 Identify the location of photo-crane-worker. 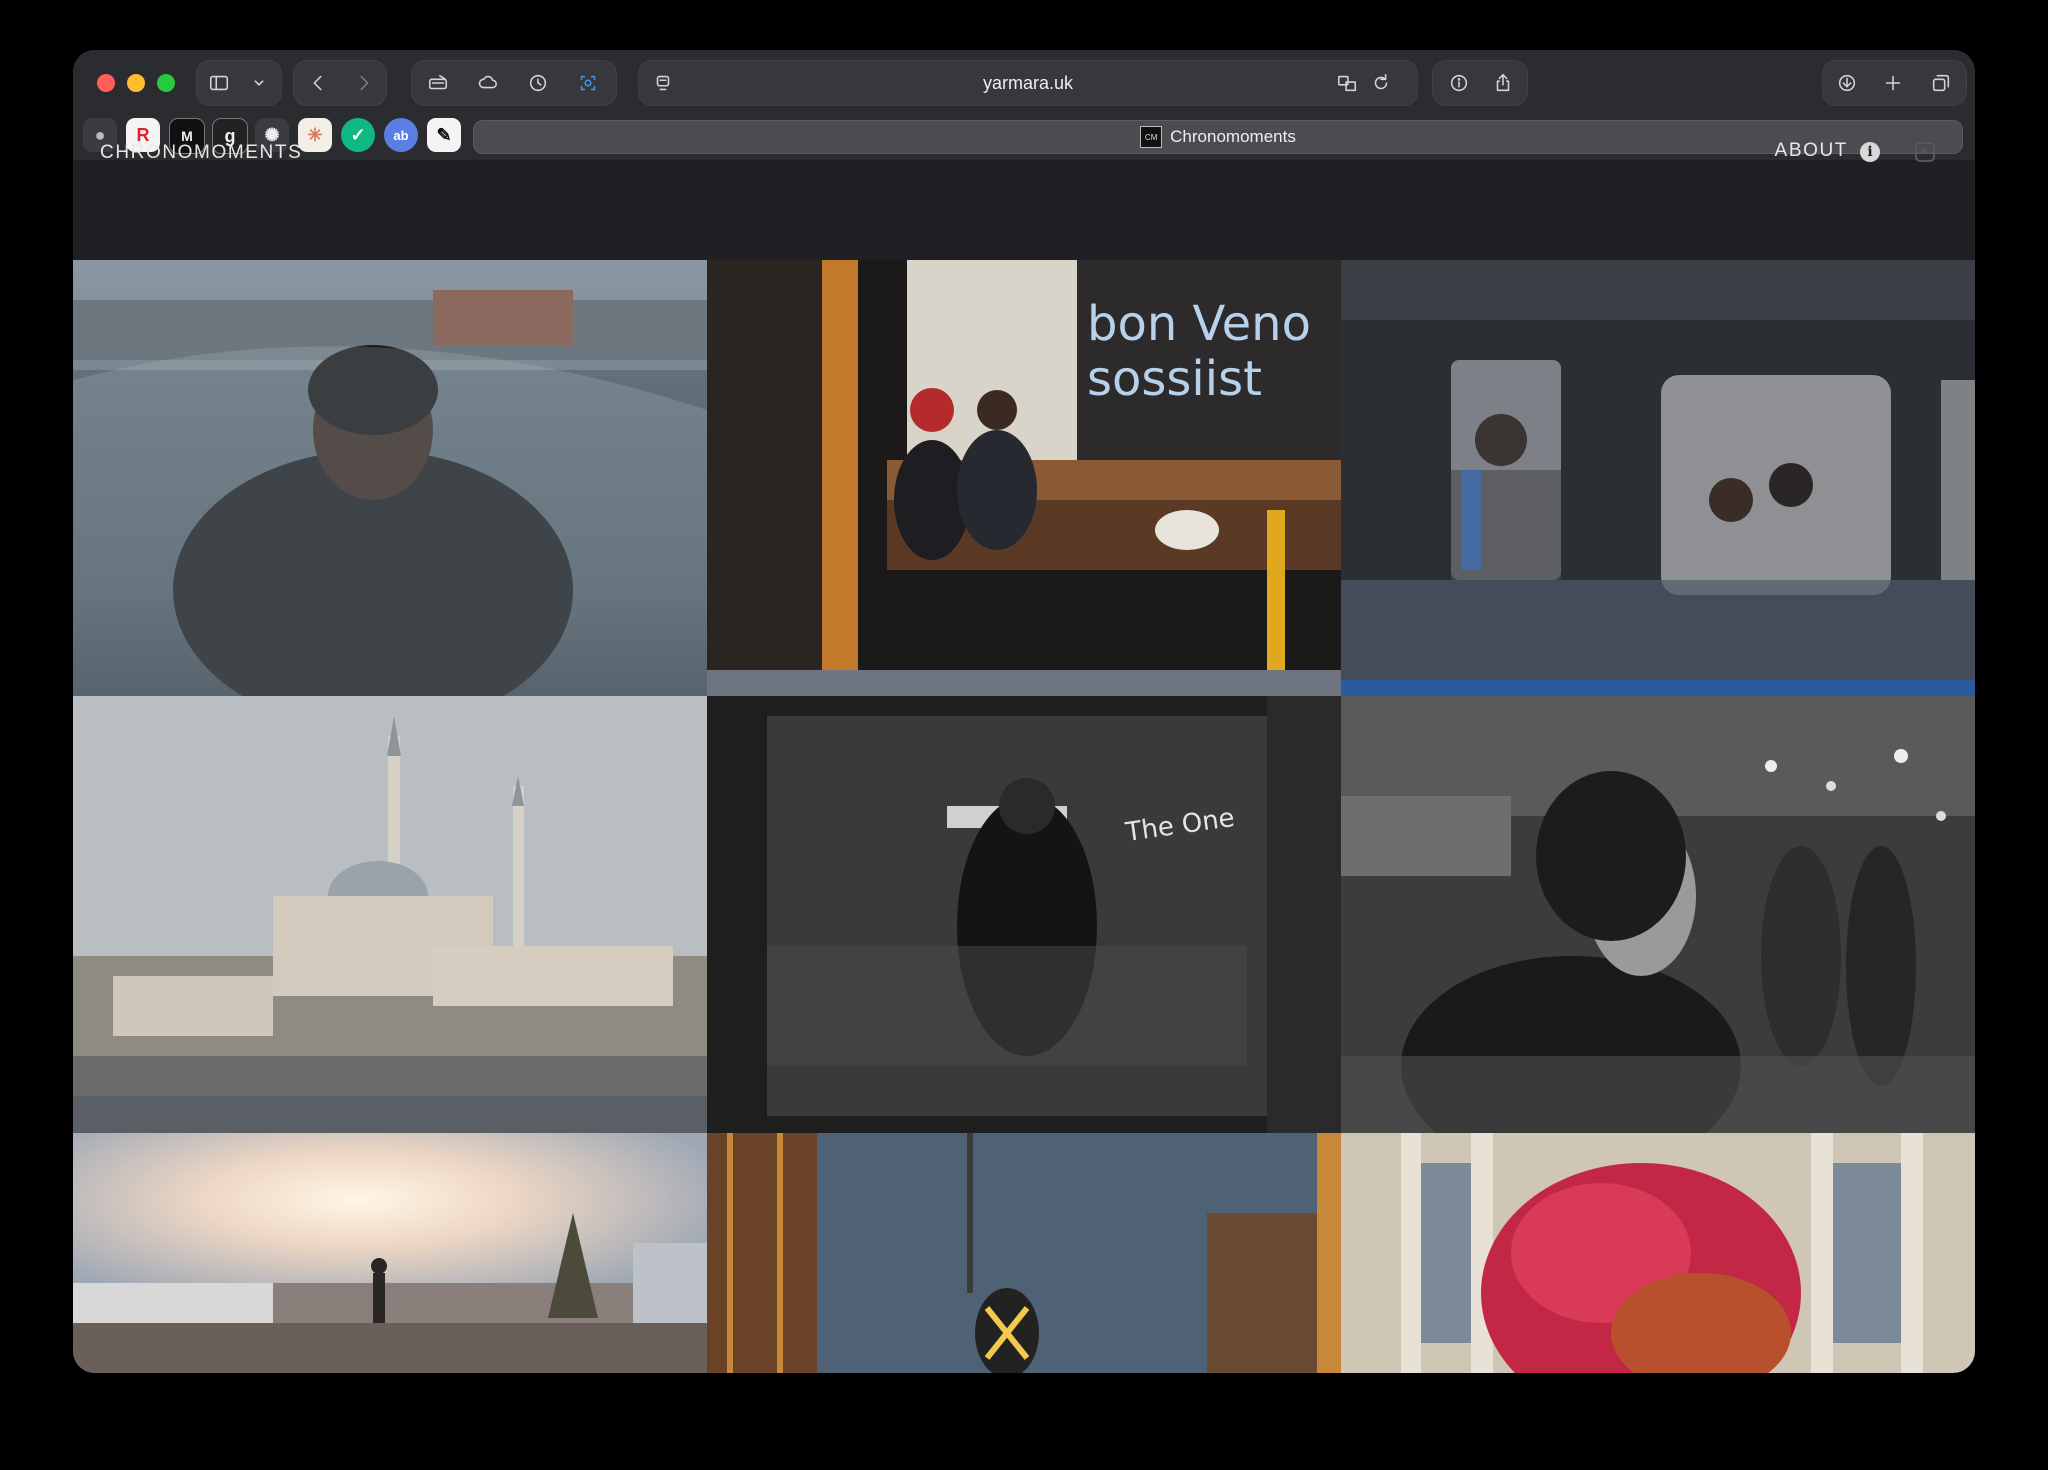
(1024, 1253).